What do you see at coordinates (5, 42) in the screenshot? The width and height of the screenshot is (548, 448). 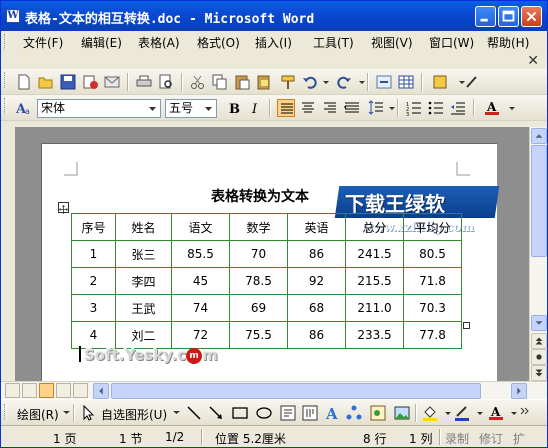 I see `menubar-grip` at bounding box center [5, 42].